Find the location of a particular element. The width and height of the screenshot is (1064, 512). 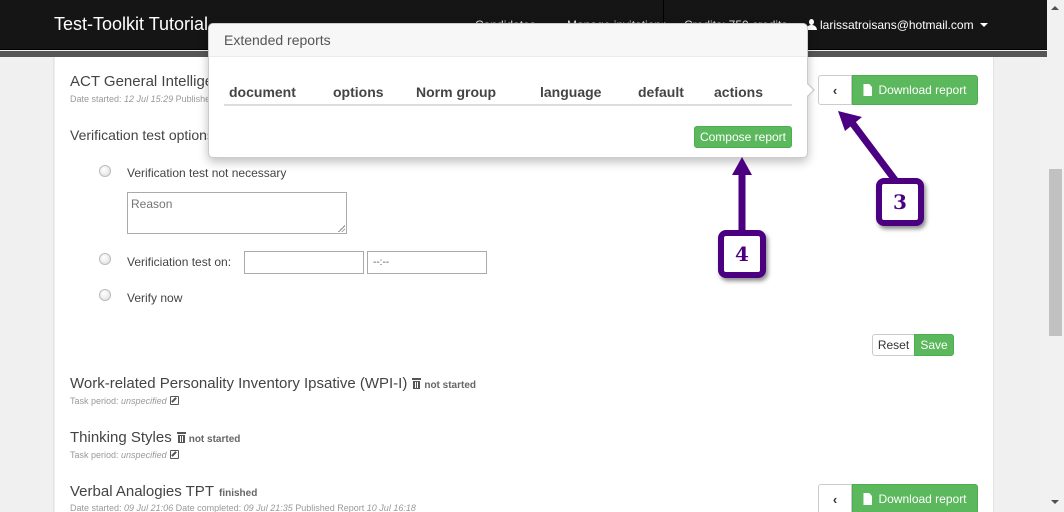

vertical-scrollbar is located at coordinates (1055, 256).